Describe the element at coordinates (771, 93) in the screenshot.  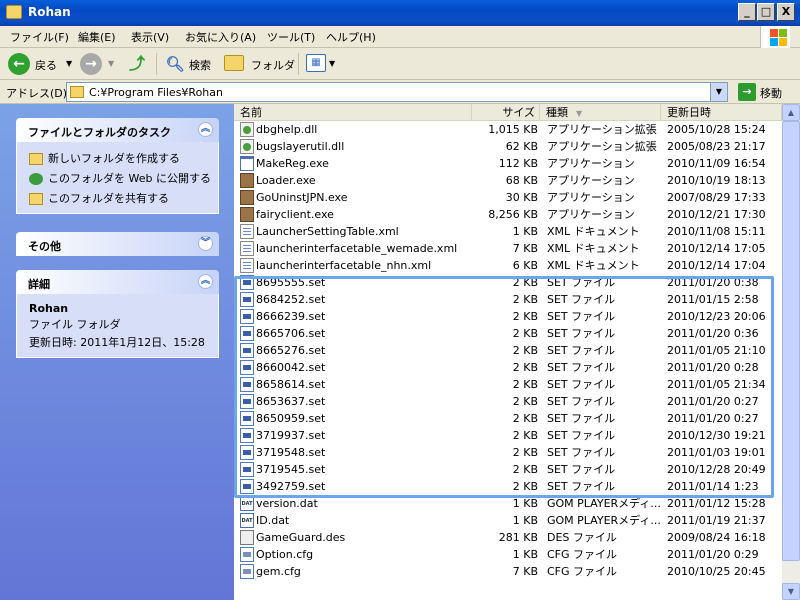
I see `go-button-label: 移動` at that location.